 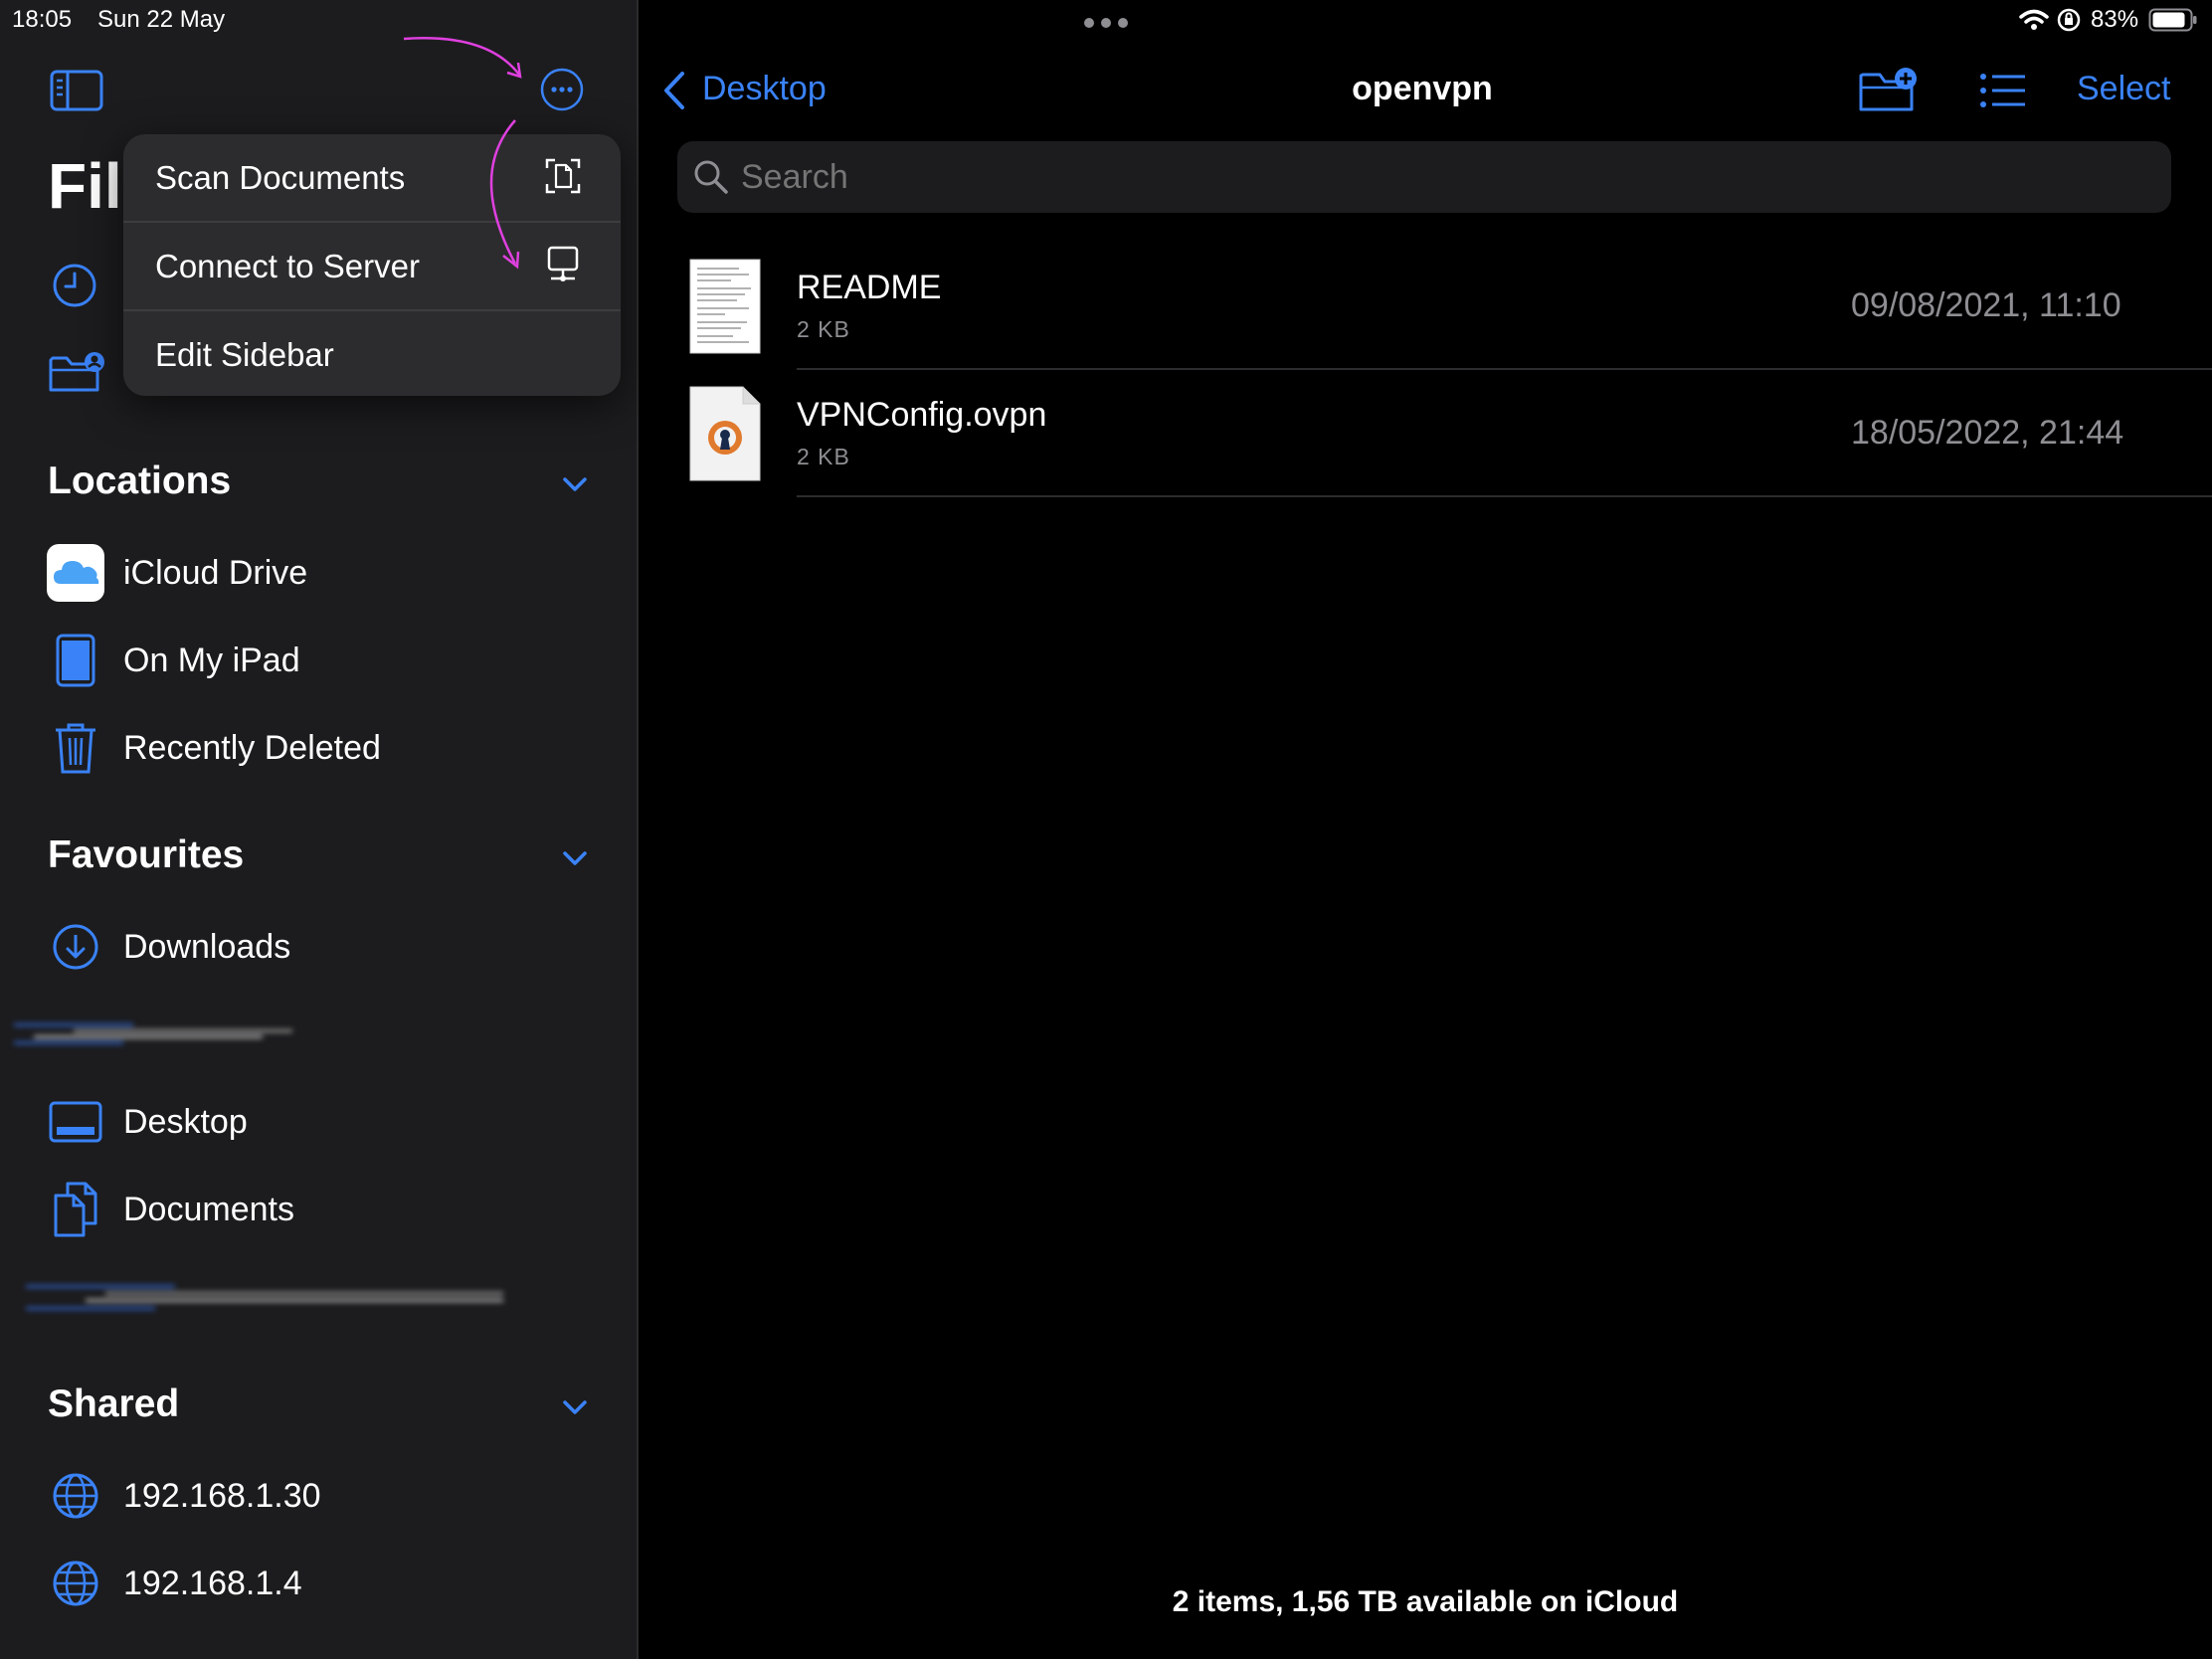 What do you see at coordinates (764, 89) in the screenshot?
I see `back-button: Desktop` at bounding box center [764, 89].